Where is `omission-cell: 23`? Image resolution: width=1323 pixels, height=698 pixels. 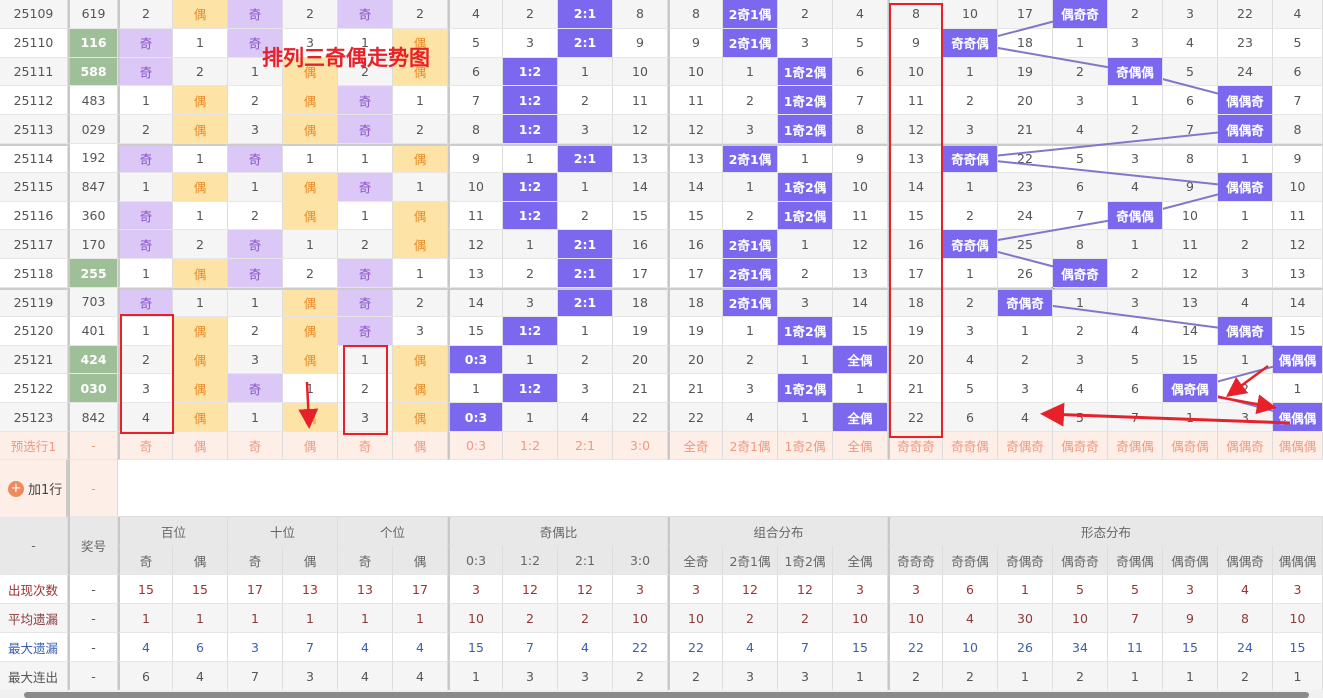
omission-cell: 23 is located at coordinates (1245, 43).